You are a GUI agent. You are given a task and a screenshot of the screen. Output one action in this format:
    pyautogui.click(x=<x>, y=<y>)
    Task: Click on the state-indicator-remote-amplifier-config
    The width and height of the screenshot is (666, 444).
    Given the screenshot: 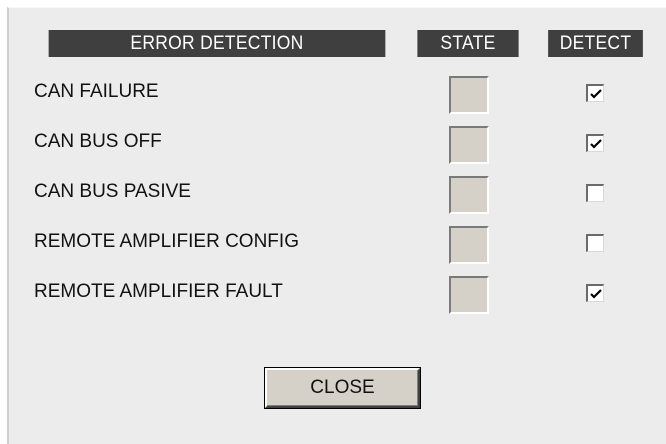 What is the action you would take?
    pyautogui.click(x=469, y=245)
    